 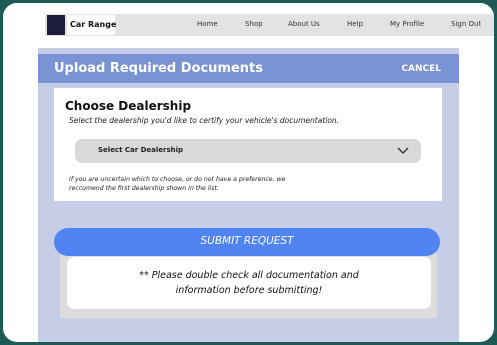 I want to click on chevron-down-icon, so click(x=403, y=150).